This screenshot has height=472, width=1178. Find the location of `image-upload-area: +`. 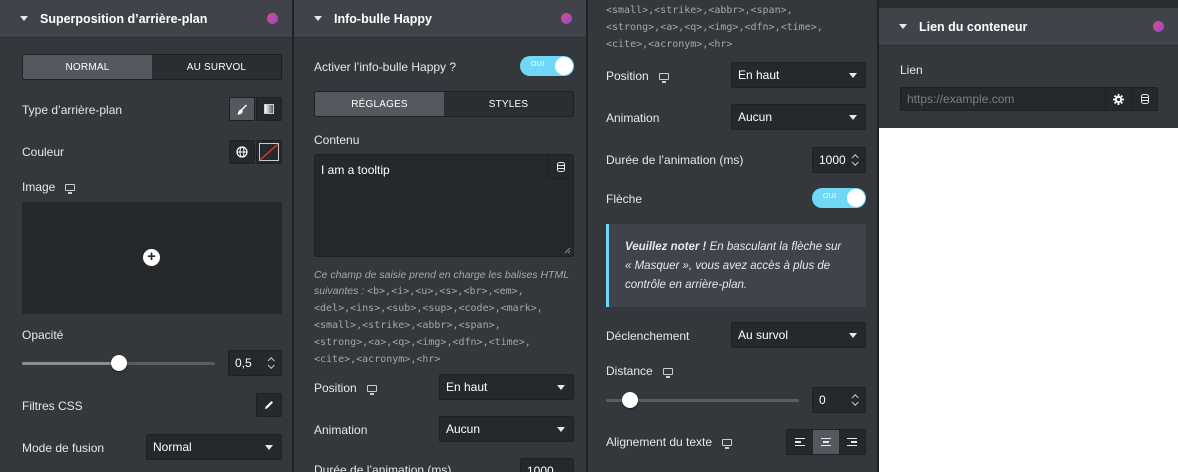

image-upload-area: + is located at coordinates (152, 258).